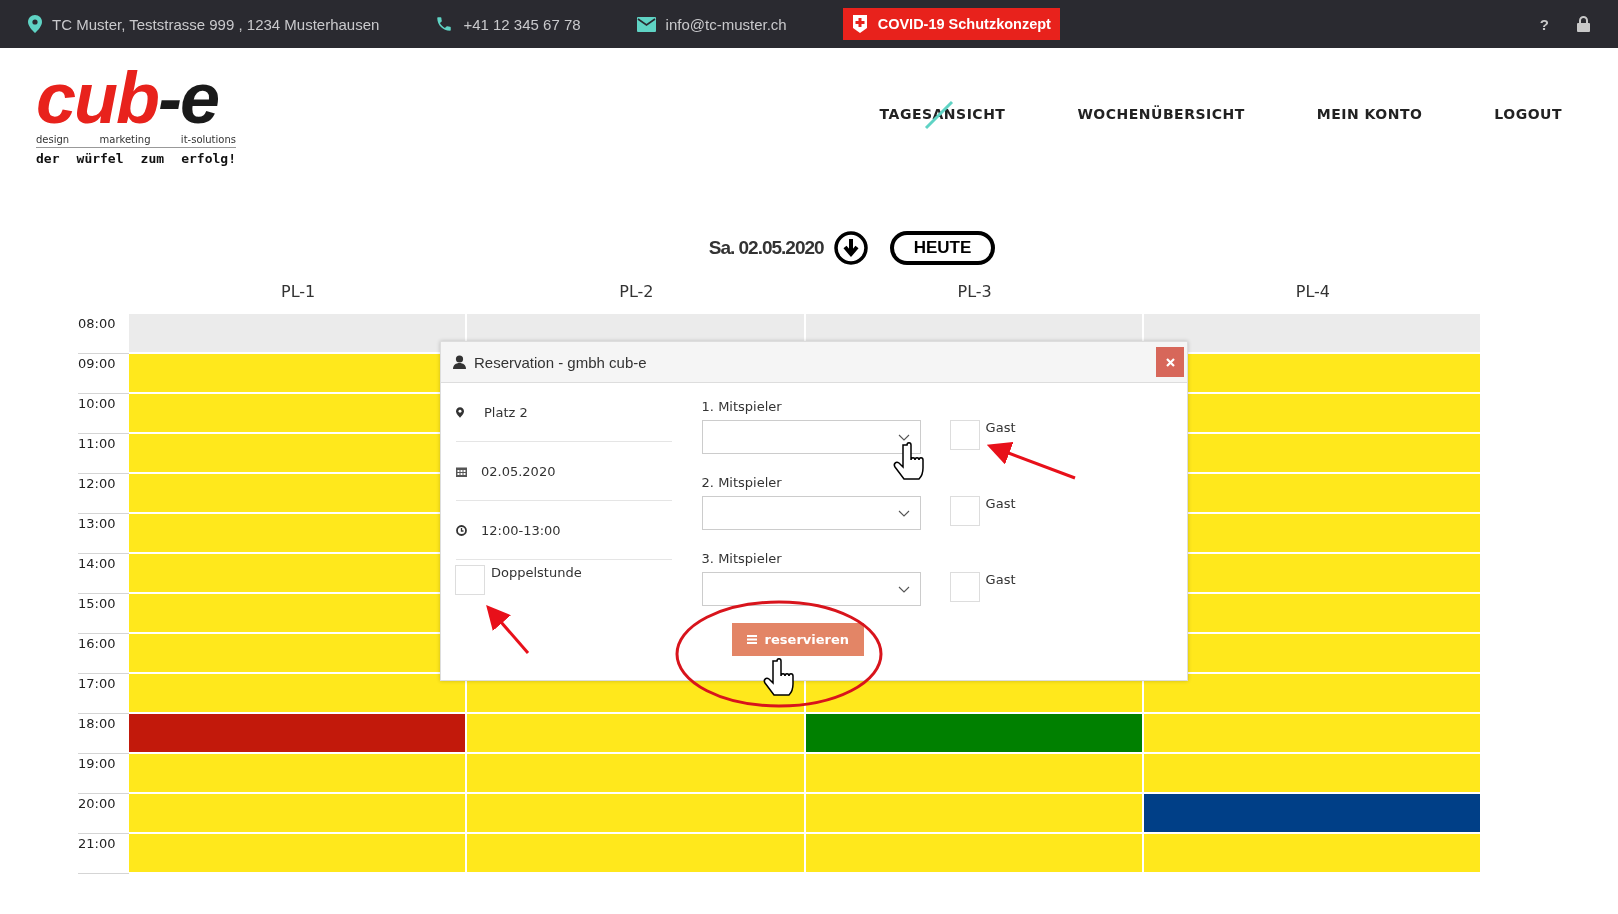  What do you see at coordinates (1528, 114) in the screenshot?
I see `nav-link: LOGOUT` at bounding box center [1528, 114].